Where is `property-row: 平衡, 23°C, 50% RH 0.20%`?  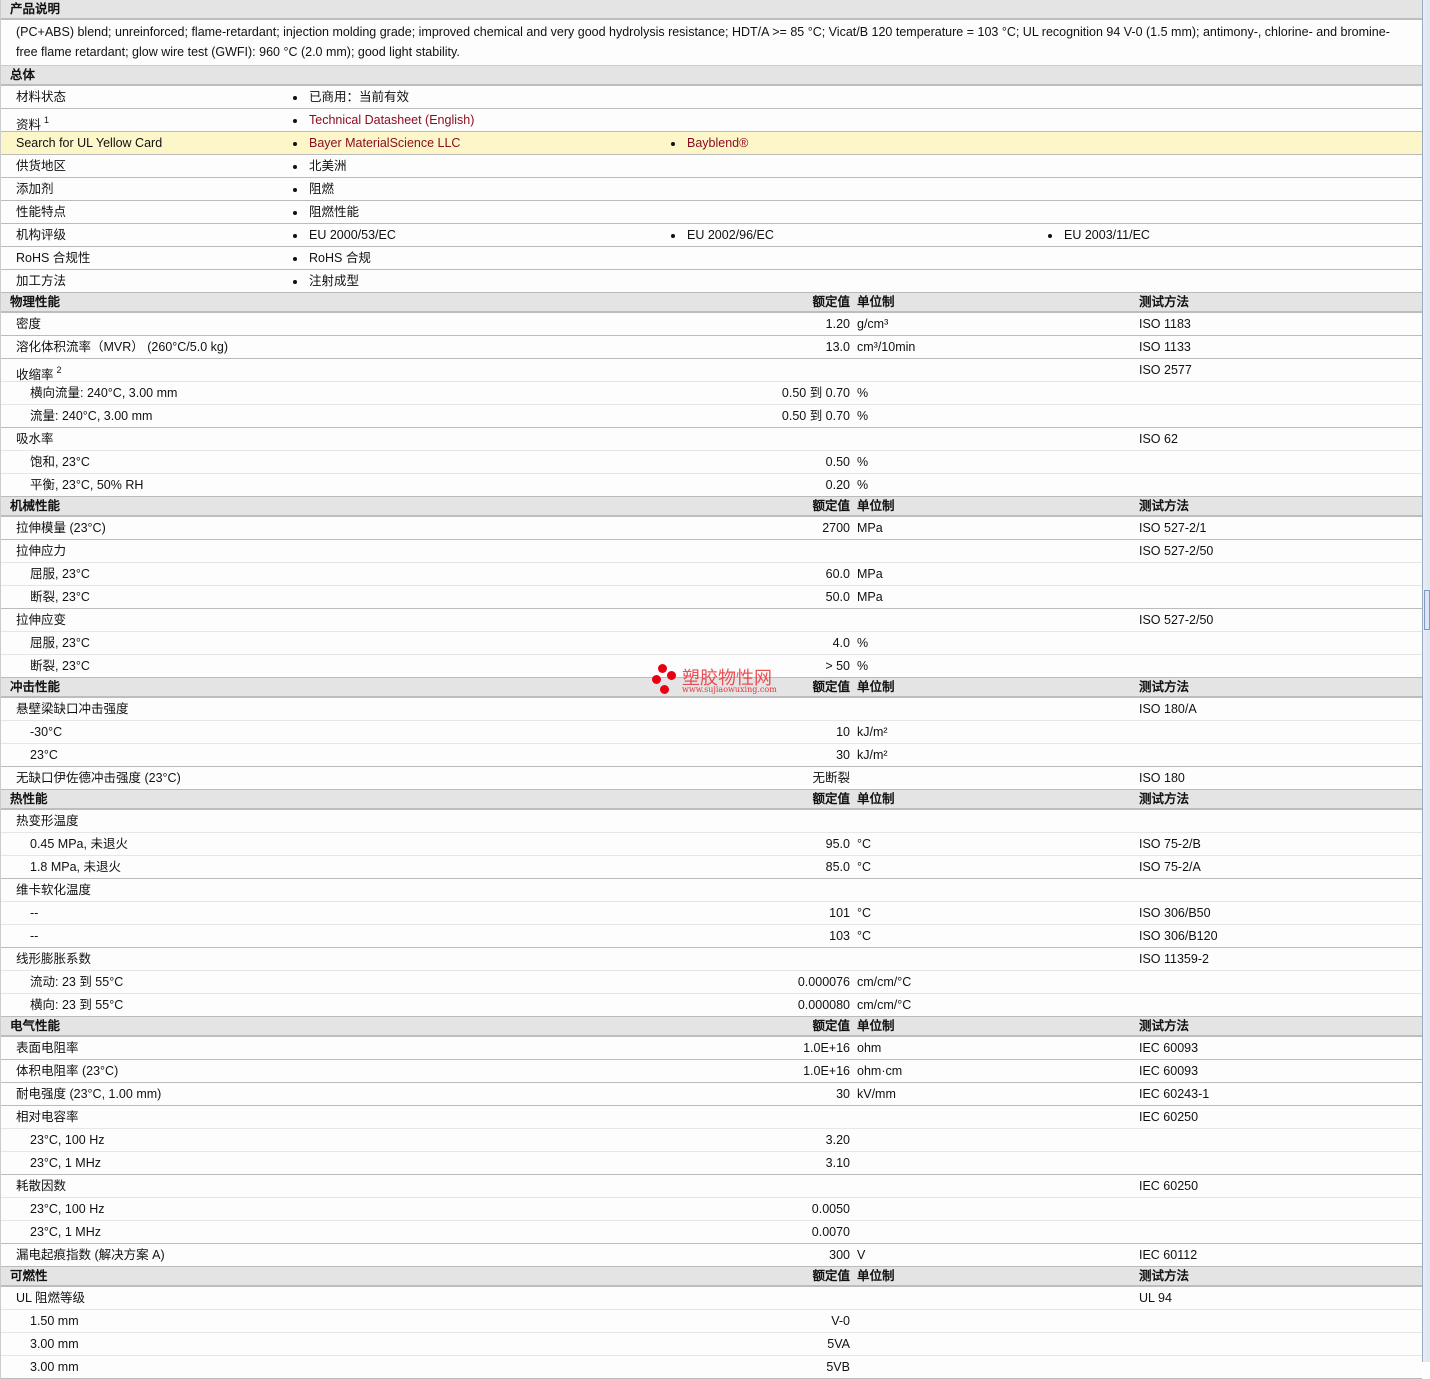 property-row: 平衡, 23°C, 50% RH 0.20% is located at coordinates (711, 485).